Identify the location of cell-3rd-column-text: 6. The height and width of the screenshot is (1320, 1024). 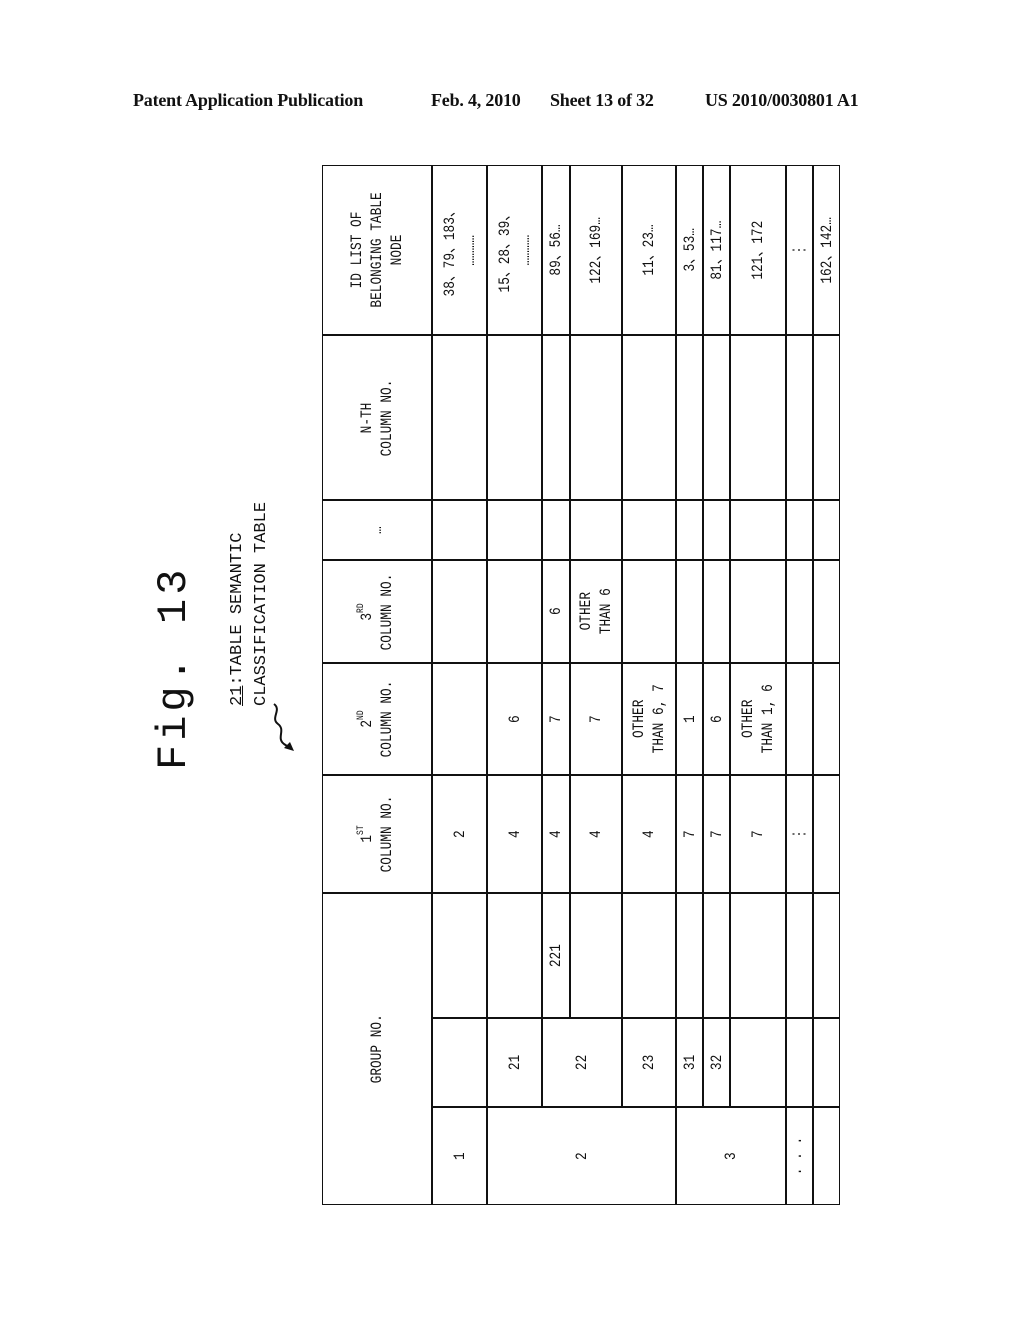
(556, 611).